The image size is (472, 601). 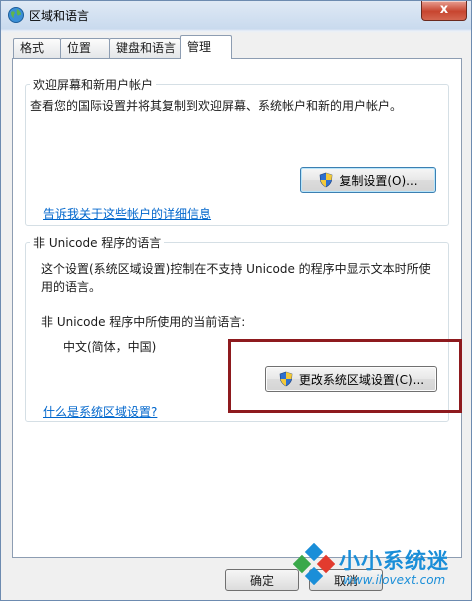 What do you see at coordinates (110, 347) in the screenshot?
I see `current-language-value: 中文(简体，中国)` at bounding box center [110, 347].